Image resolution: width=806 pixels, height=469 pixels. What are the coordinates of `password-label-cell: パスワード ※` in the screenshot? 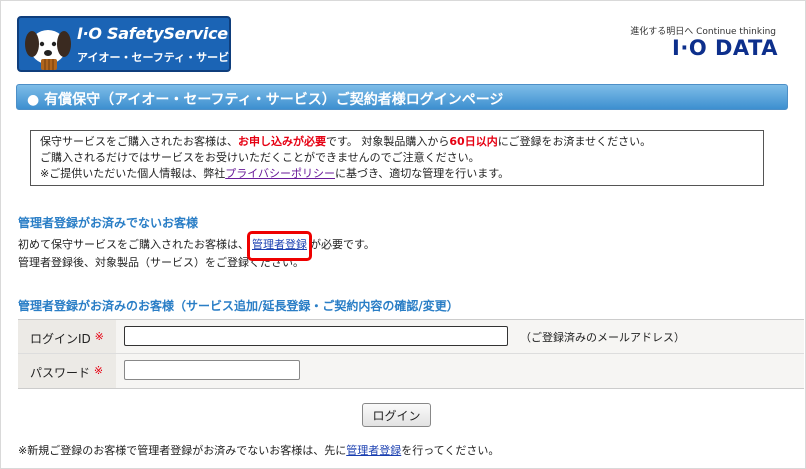 It's located at (67, 371).